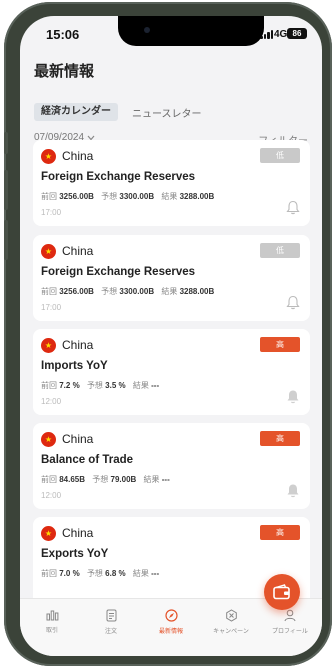 This screenshot has height=668, width=336. Describe the element at coordinates (123, 479) in the screenshot. I see `forecast-value: 79.00B` at that location.